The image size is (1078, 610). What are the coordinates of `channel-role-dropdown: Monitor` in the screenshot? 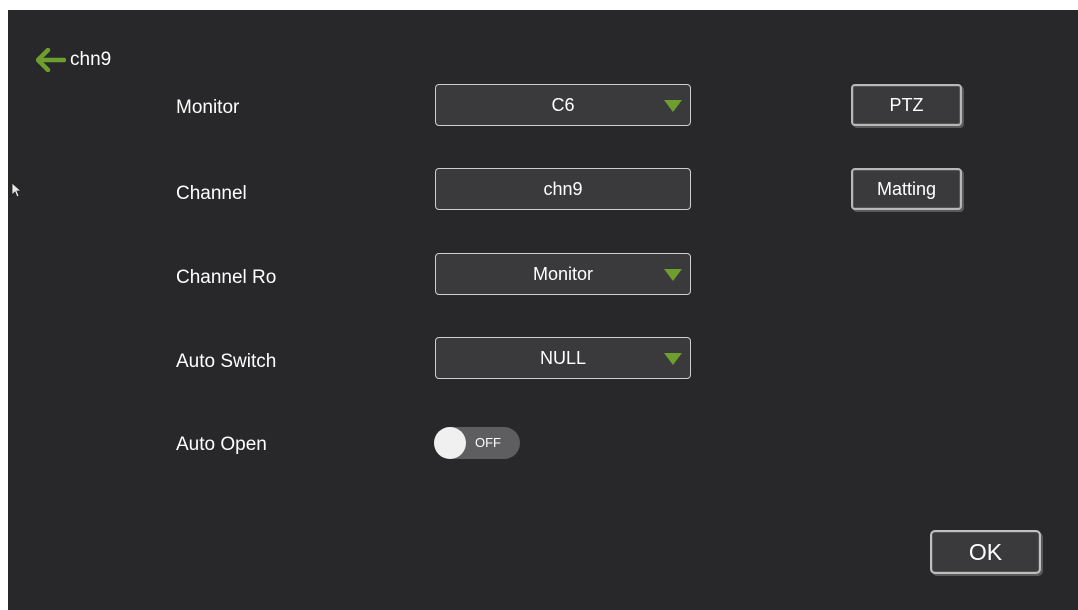 It's located at (563, 274).